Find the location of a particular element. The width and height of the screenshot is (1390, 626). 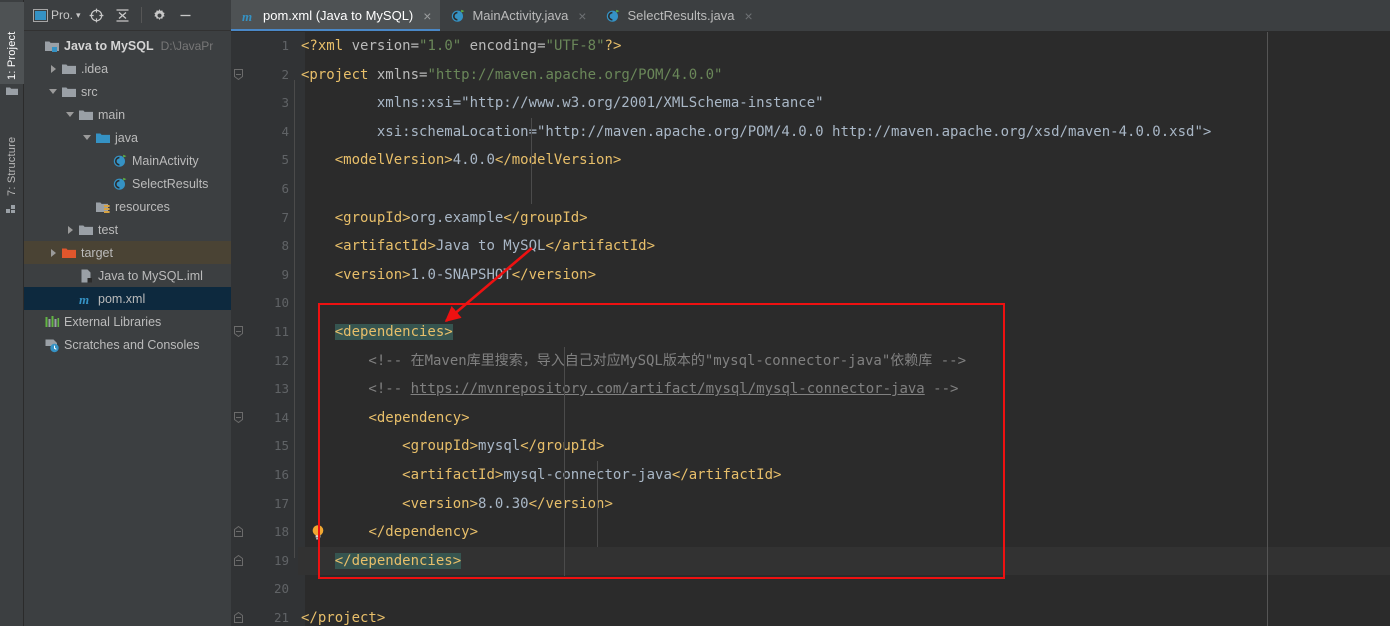

tree-item-selectresults: SelectResults is located at coordinates (127, 183).